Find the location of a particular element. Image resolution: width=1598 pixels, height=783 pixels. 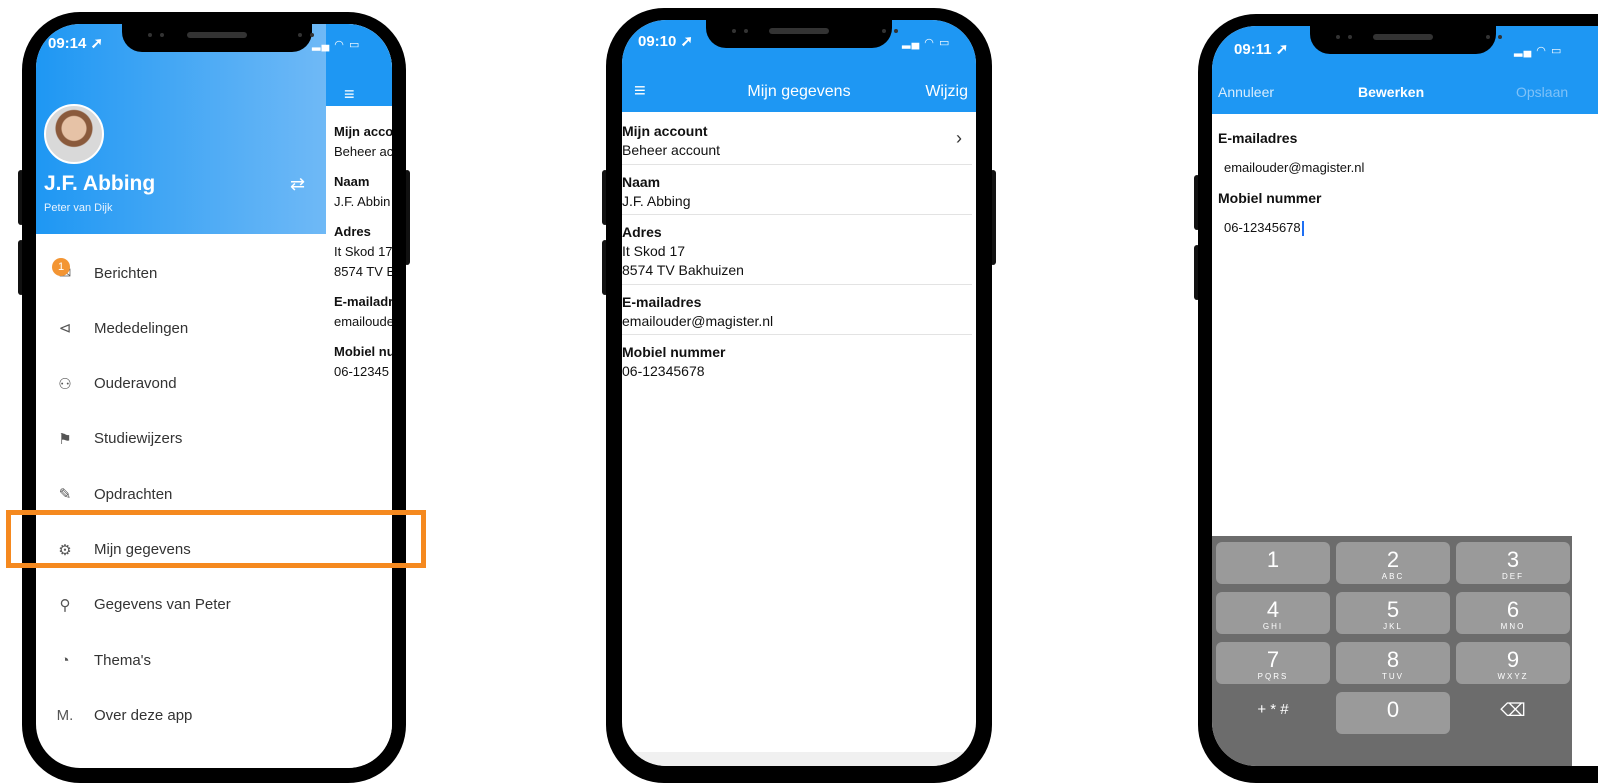

key-digit: 1 is located at coordinates (1273, 559).